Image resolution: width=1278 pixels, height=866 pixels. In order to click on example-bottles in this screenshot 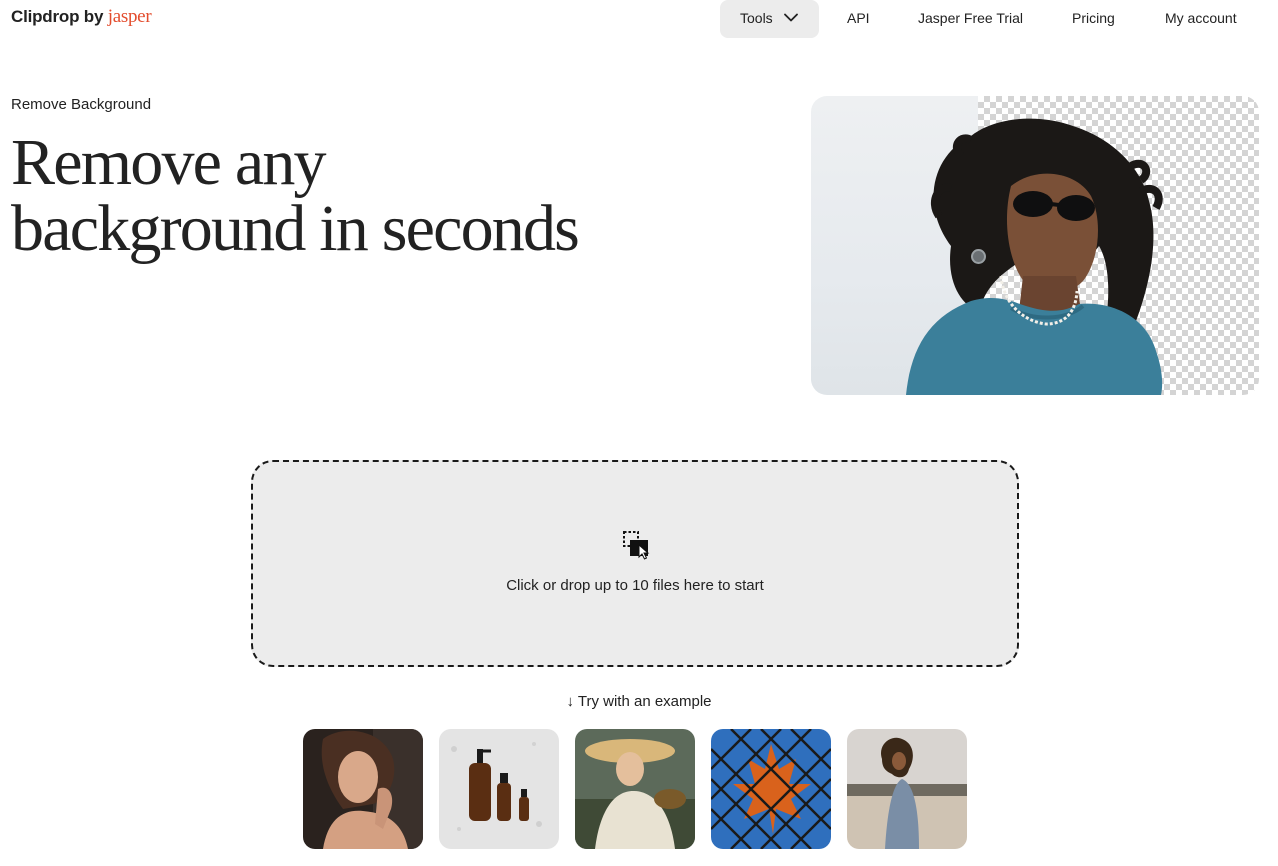, I will do `click(499, 789)`.